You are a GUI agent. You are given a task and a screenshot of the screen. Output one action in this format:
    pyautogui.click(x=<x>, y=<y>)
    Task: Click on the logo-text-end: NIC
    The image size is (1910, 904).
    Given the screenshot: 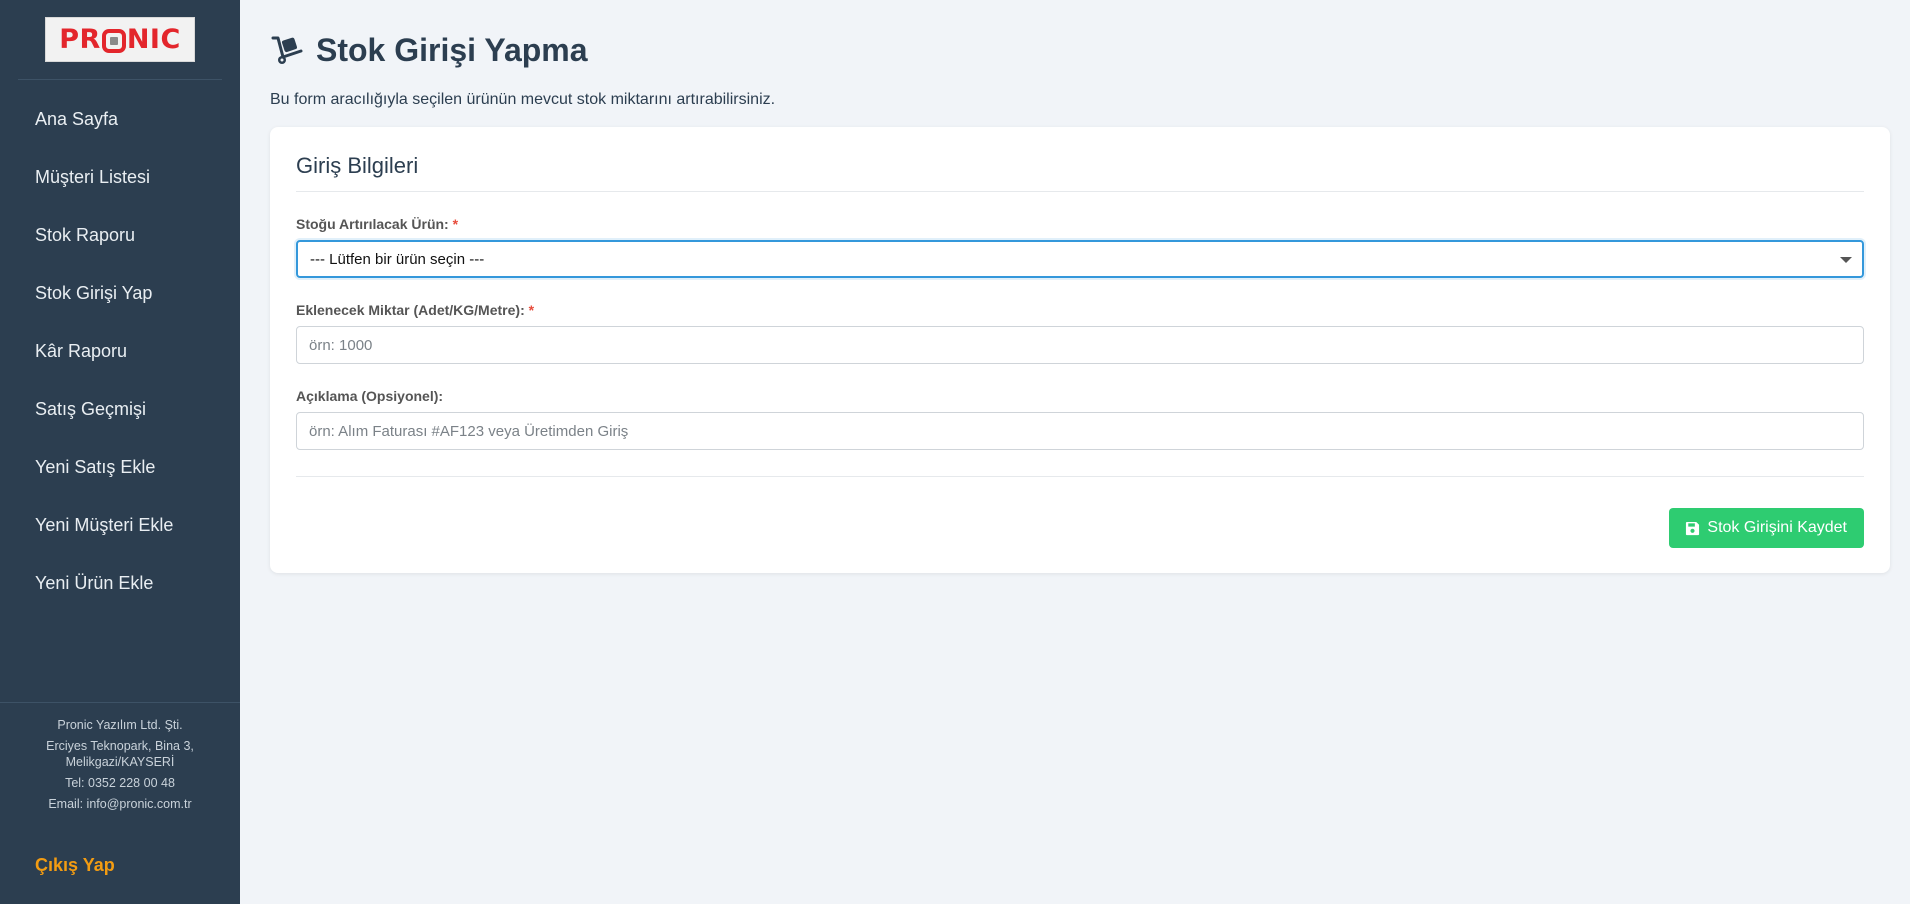 What is the action you would take?
    pyautogui.click(x=153, y=39)
    